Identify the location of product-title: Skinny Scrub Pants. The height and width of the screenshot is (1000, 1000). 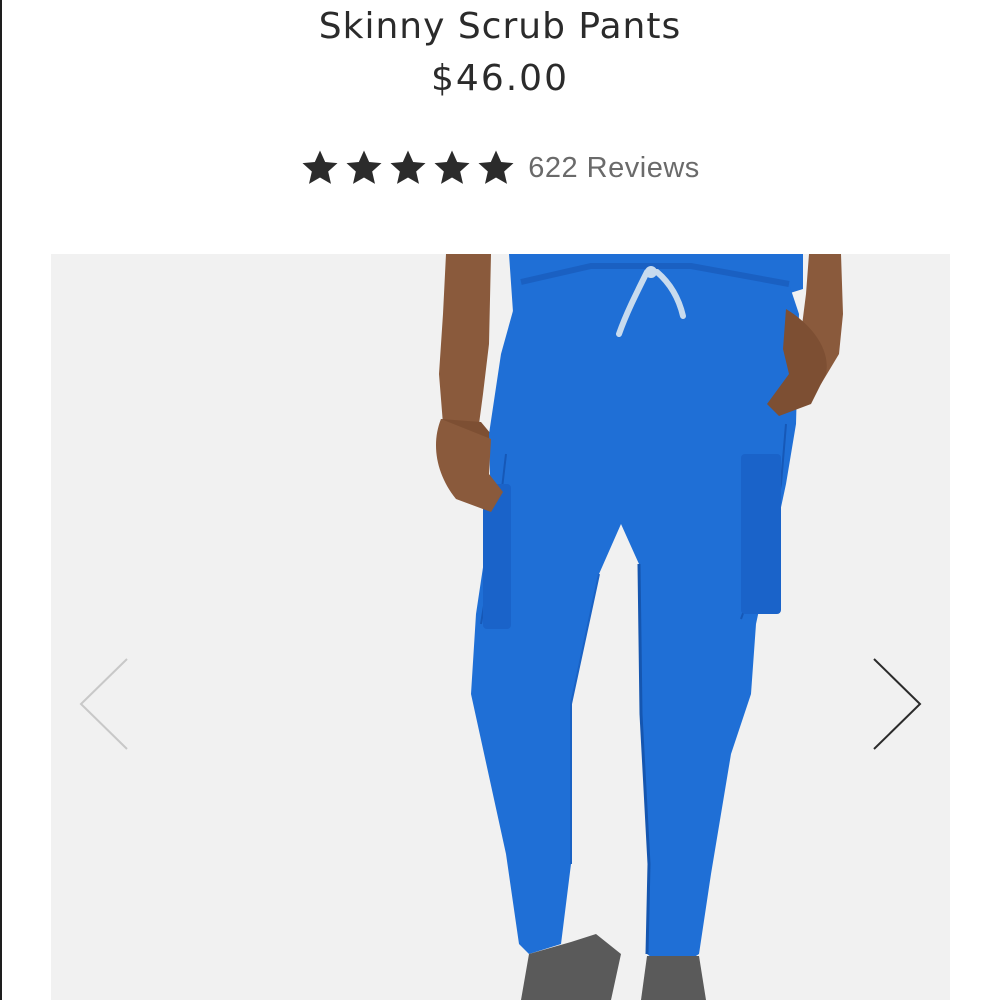
(500, 26).